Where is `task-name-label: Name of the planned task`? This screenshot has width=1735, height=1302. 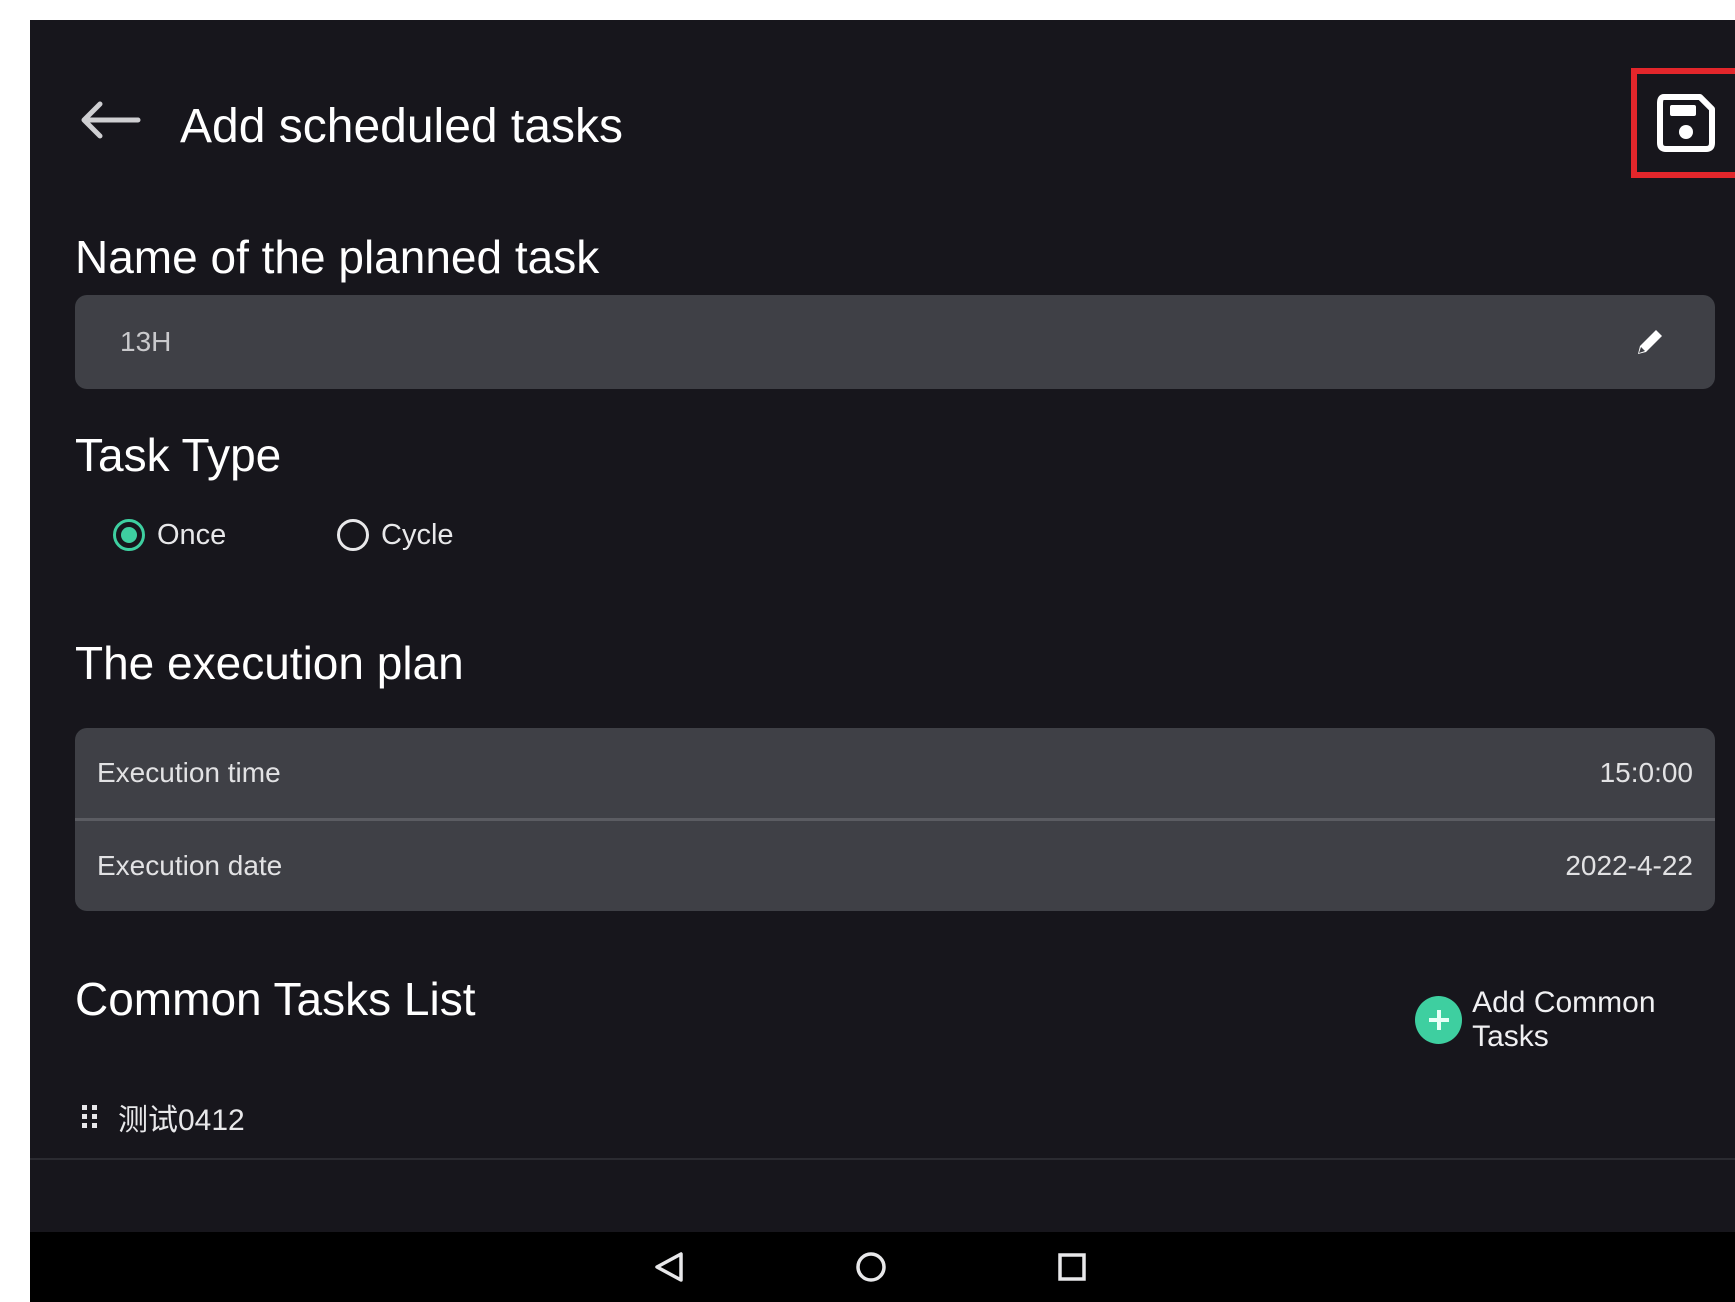 task-name-label: Name of the planned task is located at coordinates (337, 257).